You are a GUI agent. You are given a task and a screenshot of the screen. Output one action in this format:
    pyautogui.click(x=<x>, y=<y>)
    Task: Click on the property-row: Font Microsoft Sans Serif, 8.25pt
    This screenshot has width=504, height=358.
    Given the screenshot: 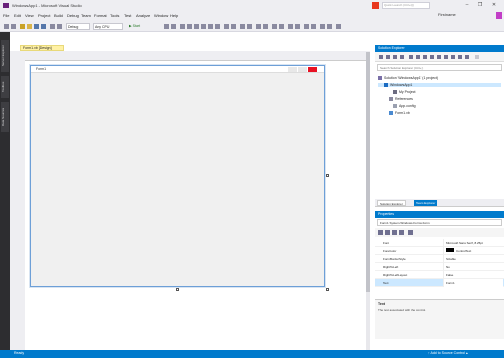 What is the action you would take?
    pyautogui.click(x=439, y=243)
    